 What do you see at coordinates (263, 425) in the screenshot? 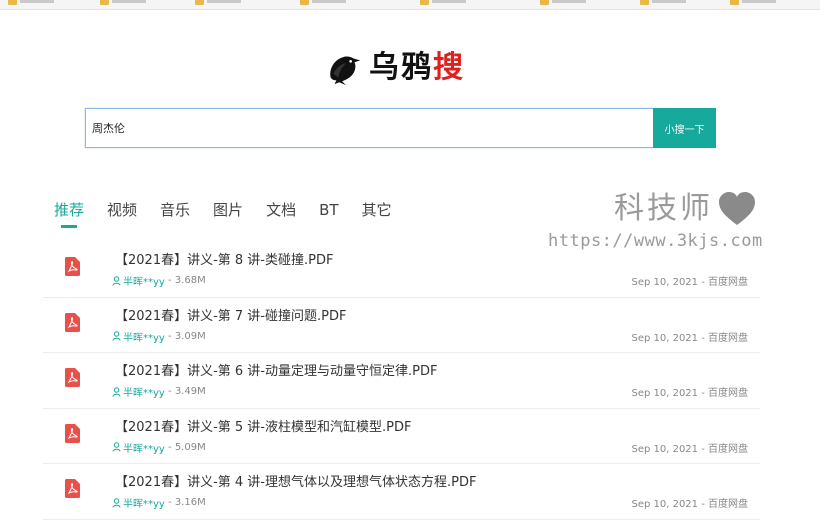
I see `result-title: 【2021春】讲义-第 5 讲-液柱模型和汽缸模型.PDF` at bounding box center [263, 425].